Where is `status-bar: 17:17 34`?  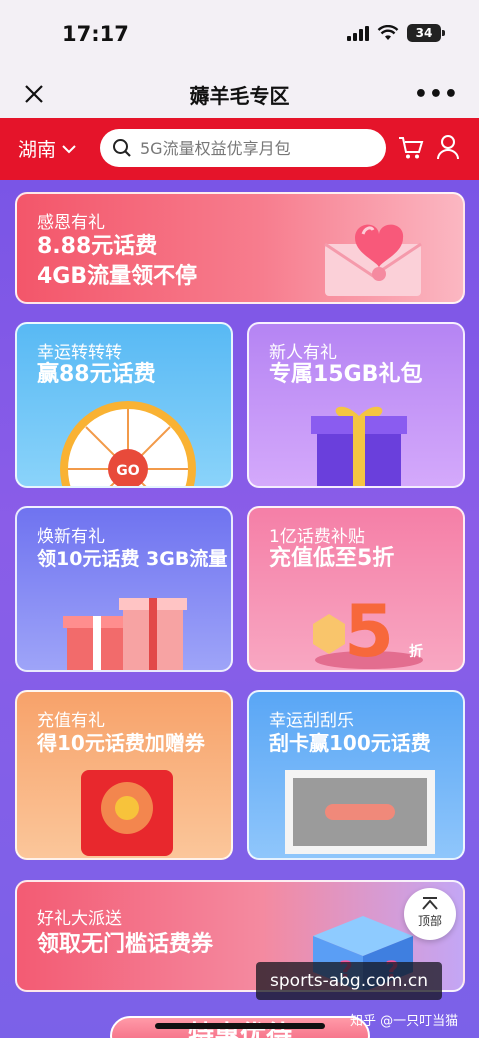 status-bar: 17:17 34 is located at coordinates (239, 35).